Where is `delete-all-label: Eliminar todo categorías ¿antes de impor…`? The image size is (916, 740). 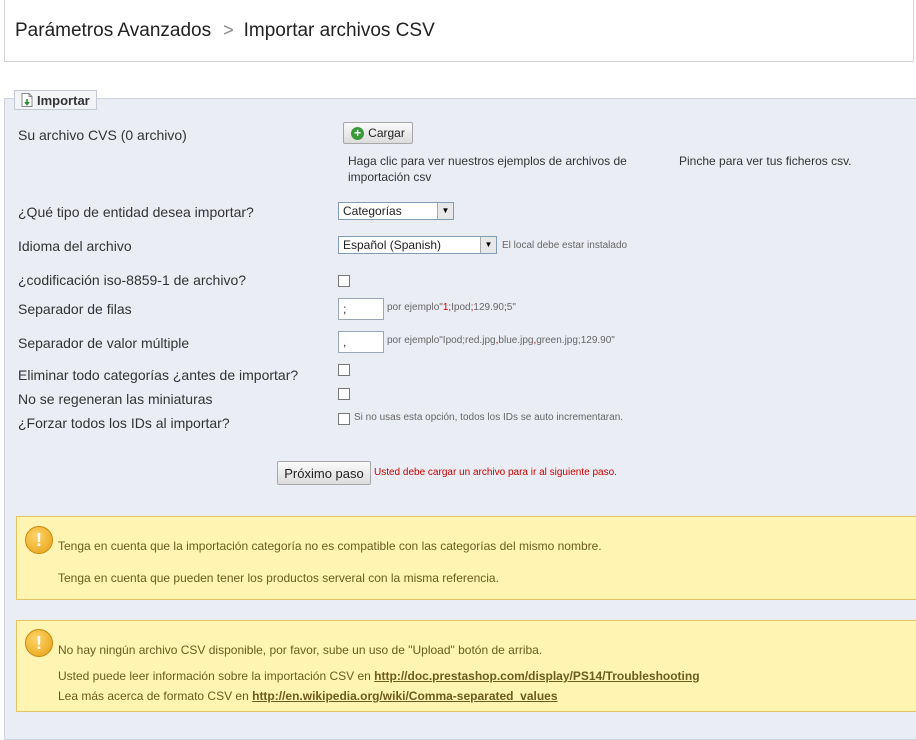 delete-all-label: Eliminar todo categorías ¿antes de impor… is located at coordinates (158, 375).